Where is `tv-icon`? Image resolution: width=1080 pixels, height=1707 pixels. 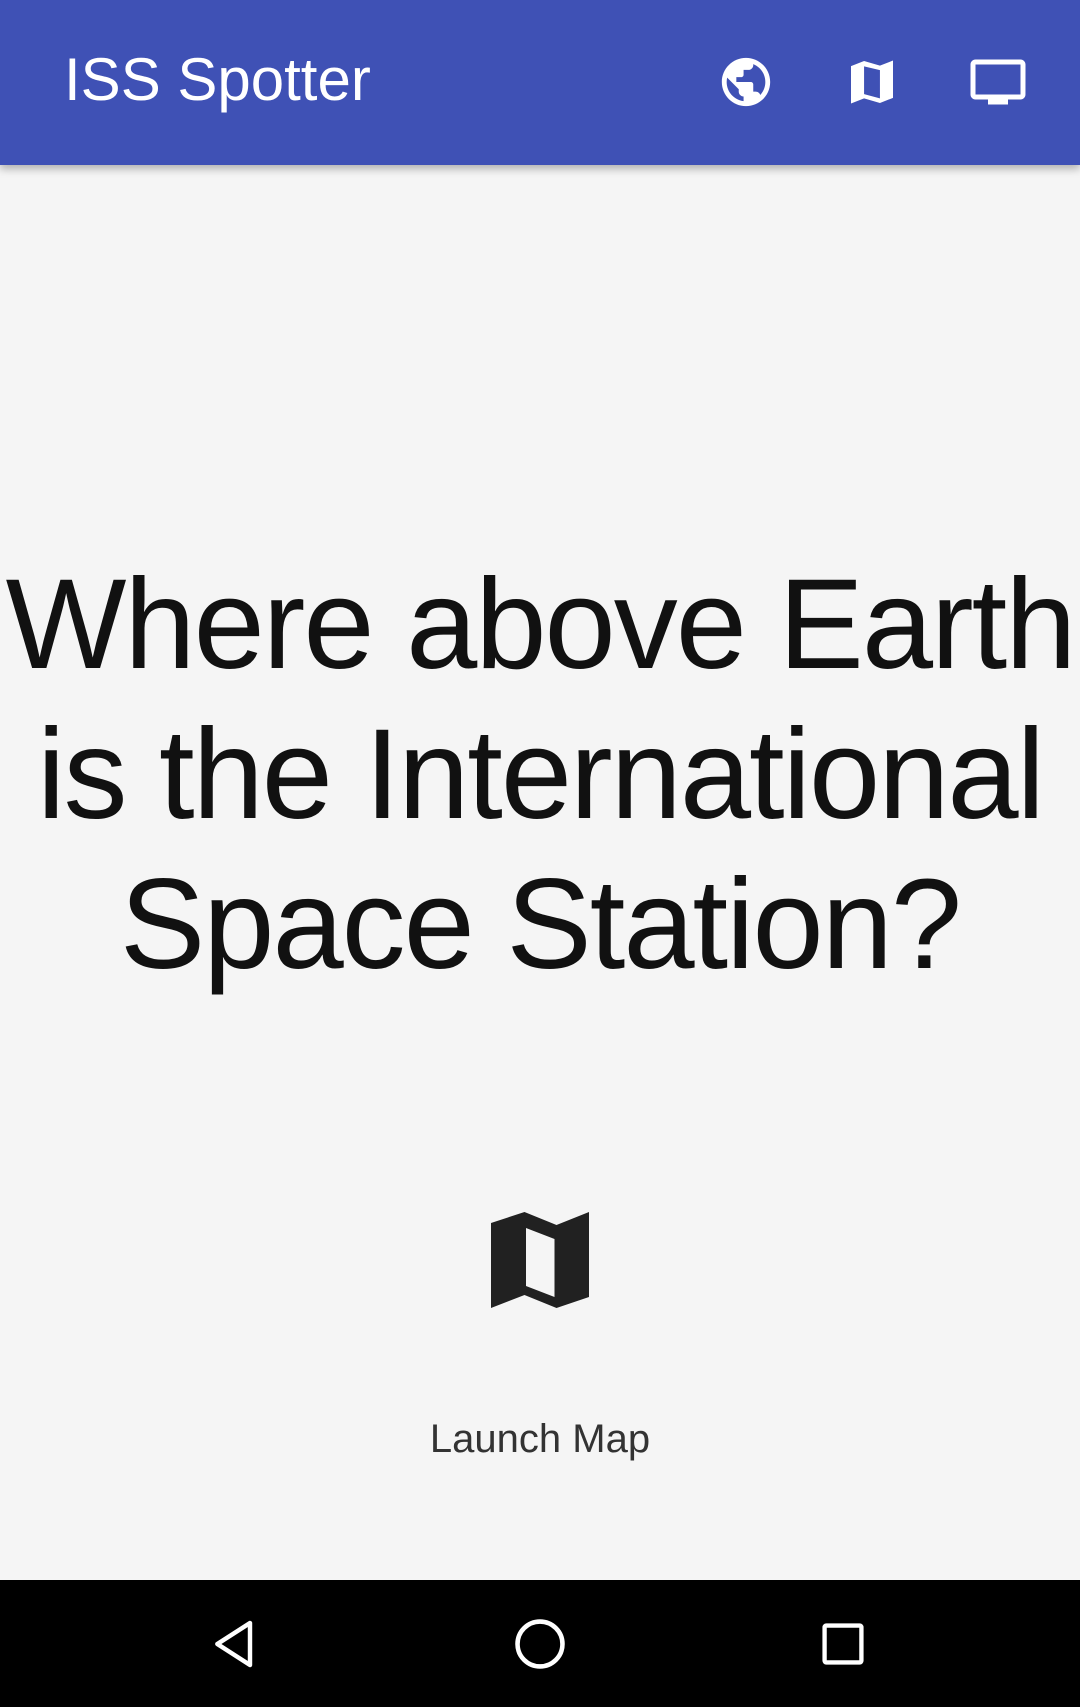
tv-icon is located at coordinates (998, 82).